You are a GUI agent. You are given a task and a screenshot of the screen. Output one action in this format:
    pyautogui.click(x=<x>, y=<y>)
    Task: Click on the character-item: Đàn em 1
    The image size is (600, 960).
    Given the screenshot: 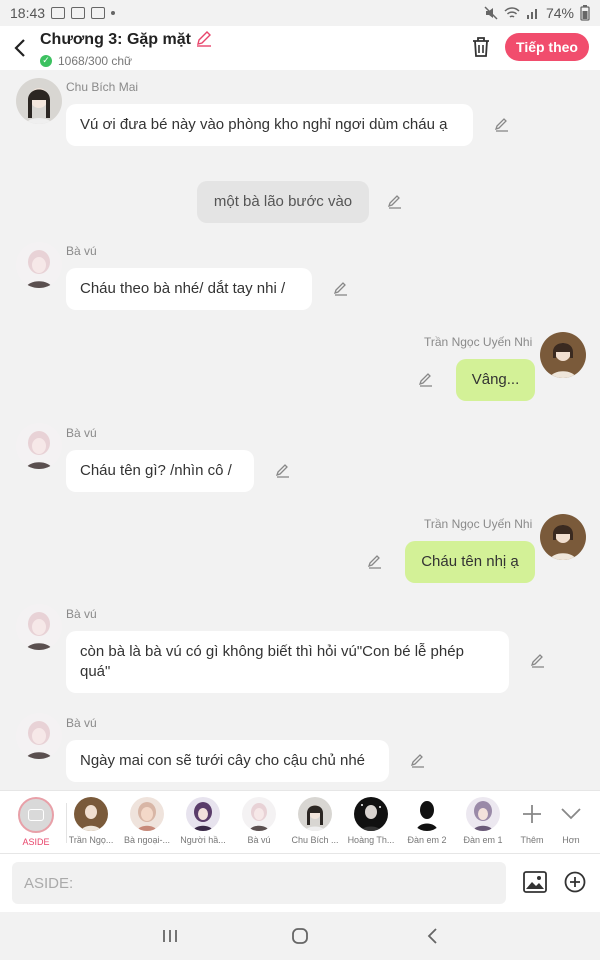 What is the action you would take?
    pyautogui.click(x=483, y=821)
    